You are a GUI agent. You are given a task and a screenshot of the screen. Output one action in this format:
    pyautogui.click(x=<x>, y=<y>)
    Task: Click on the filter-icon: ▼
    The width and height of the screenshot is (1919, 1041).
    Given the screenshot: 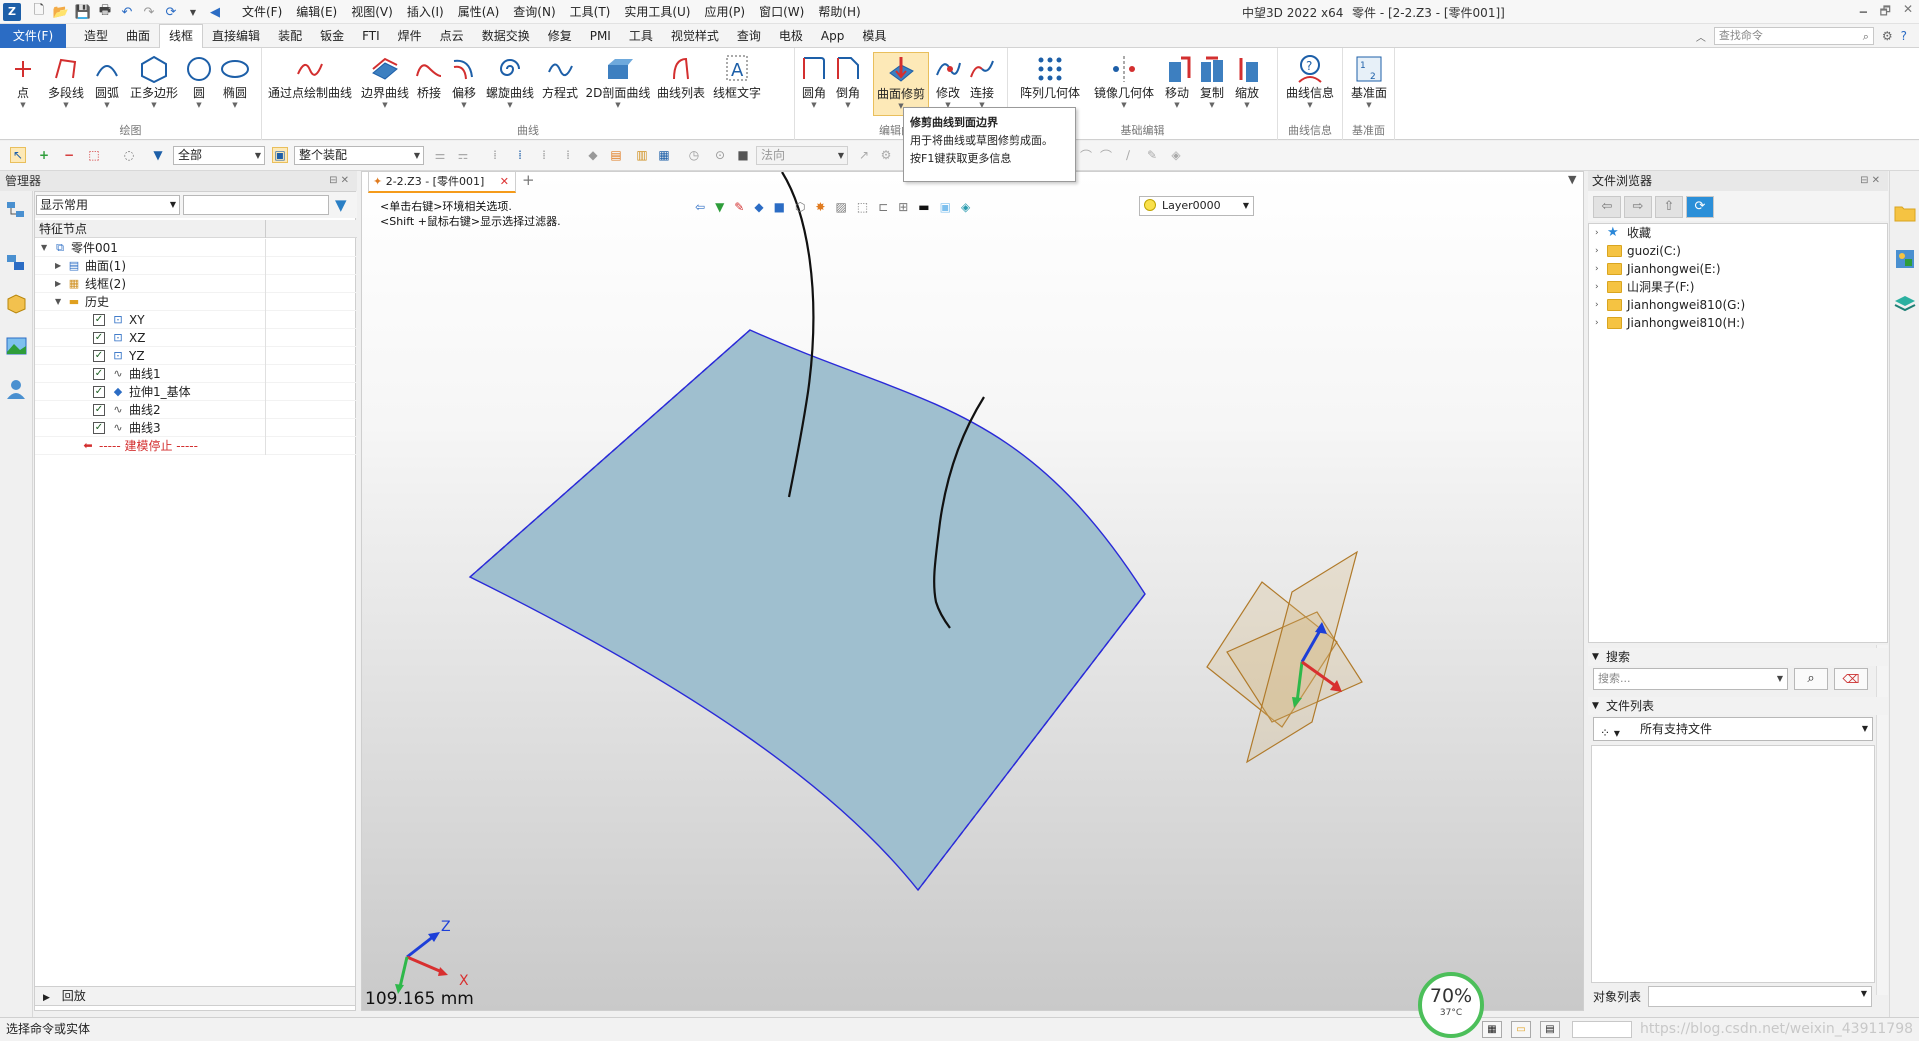 What is the action you would take?
    pyautogui.click(x=158, y=155)
    